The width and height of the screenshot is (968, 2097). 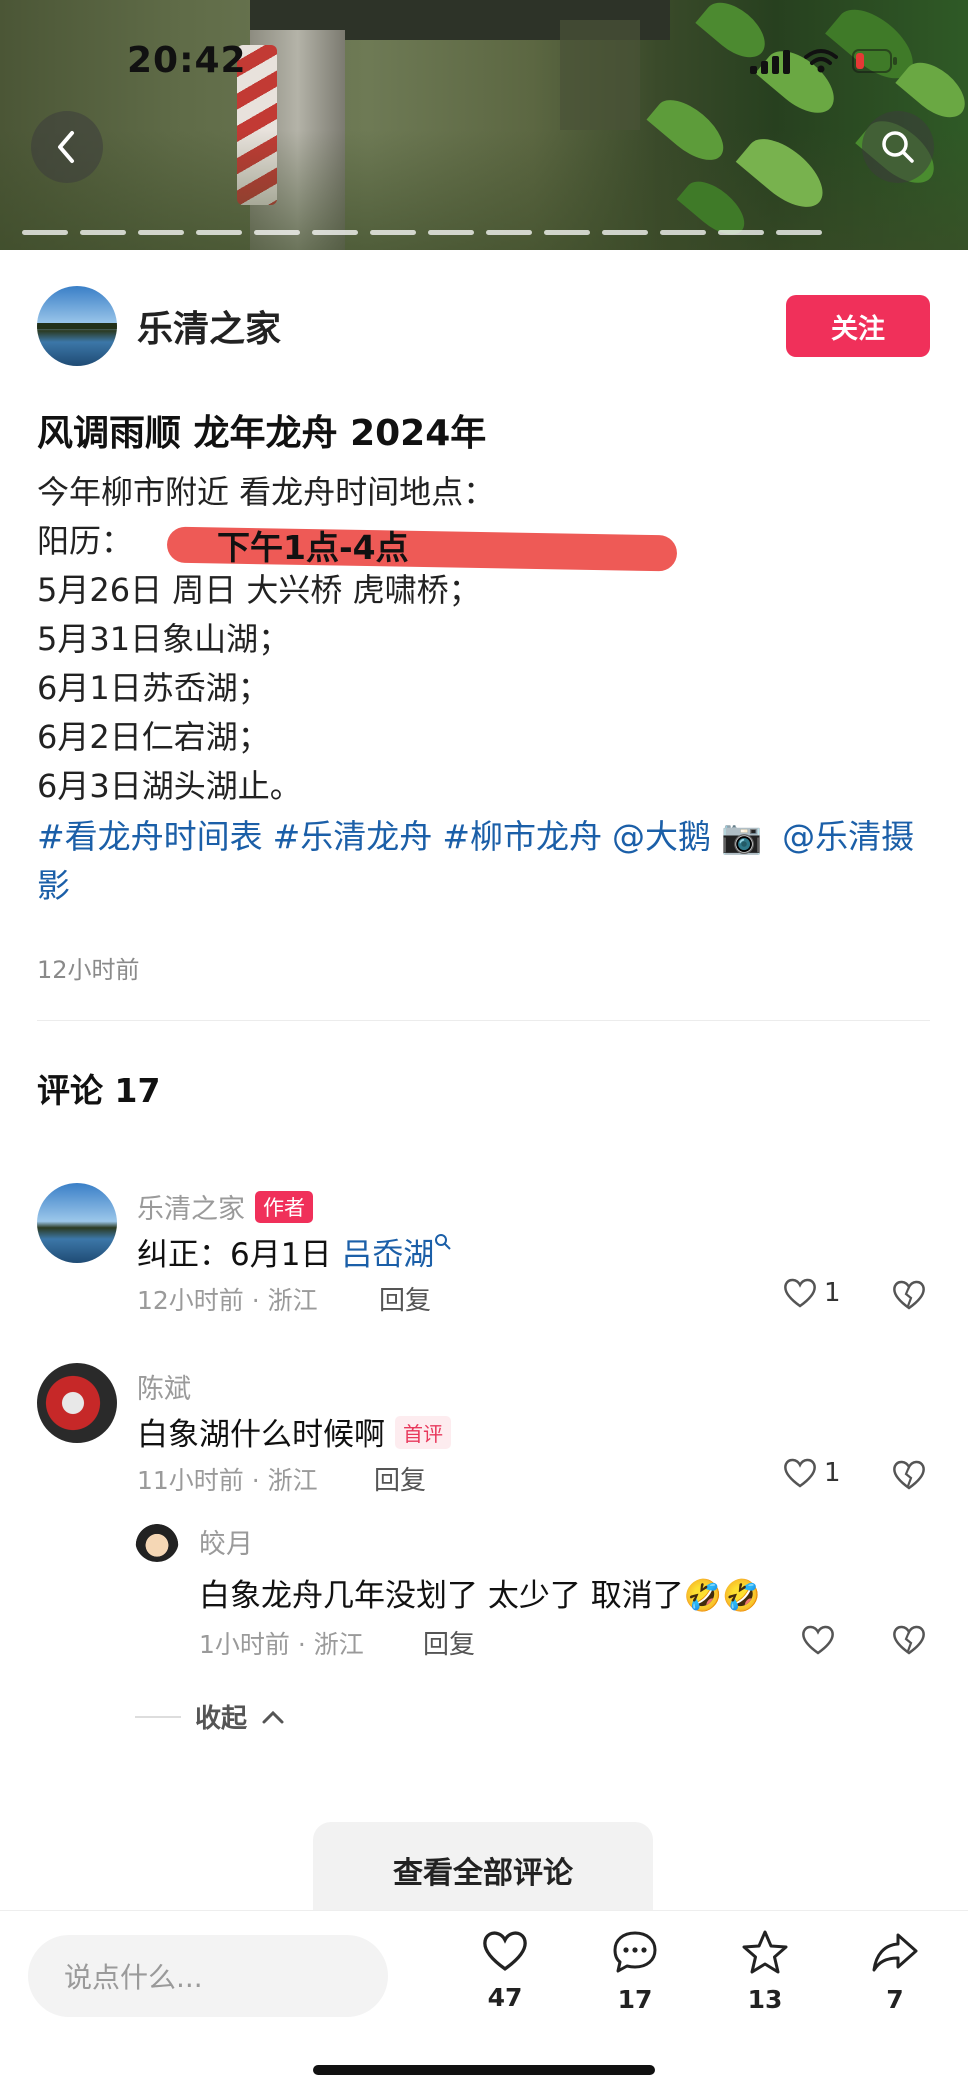 What do you see at coordinates (259, 590) in the screenshot?
I see `post-line: 5月26日 周日 大兴桥 虎啸桥；` at bounding box center [259, 590].